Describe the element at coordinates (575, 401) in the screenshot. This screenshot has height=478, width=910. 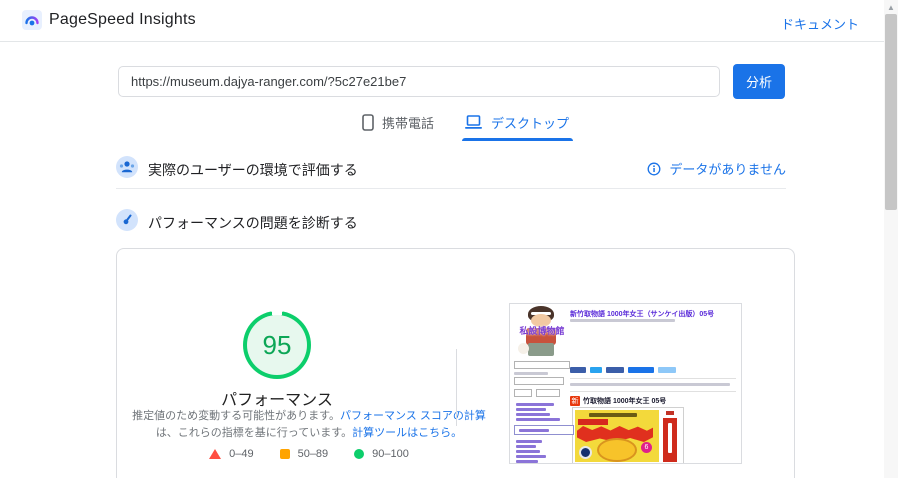
I see `new-badge: 新` at that location.